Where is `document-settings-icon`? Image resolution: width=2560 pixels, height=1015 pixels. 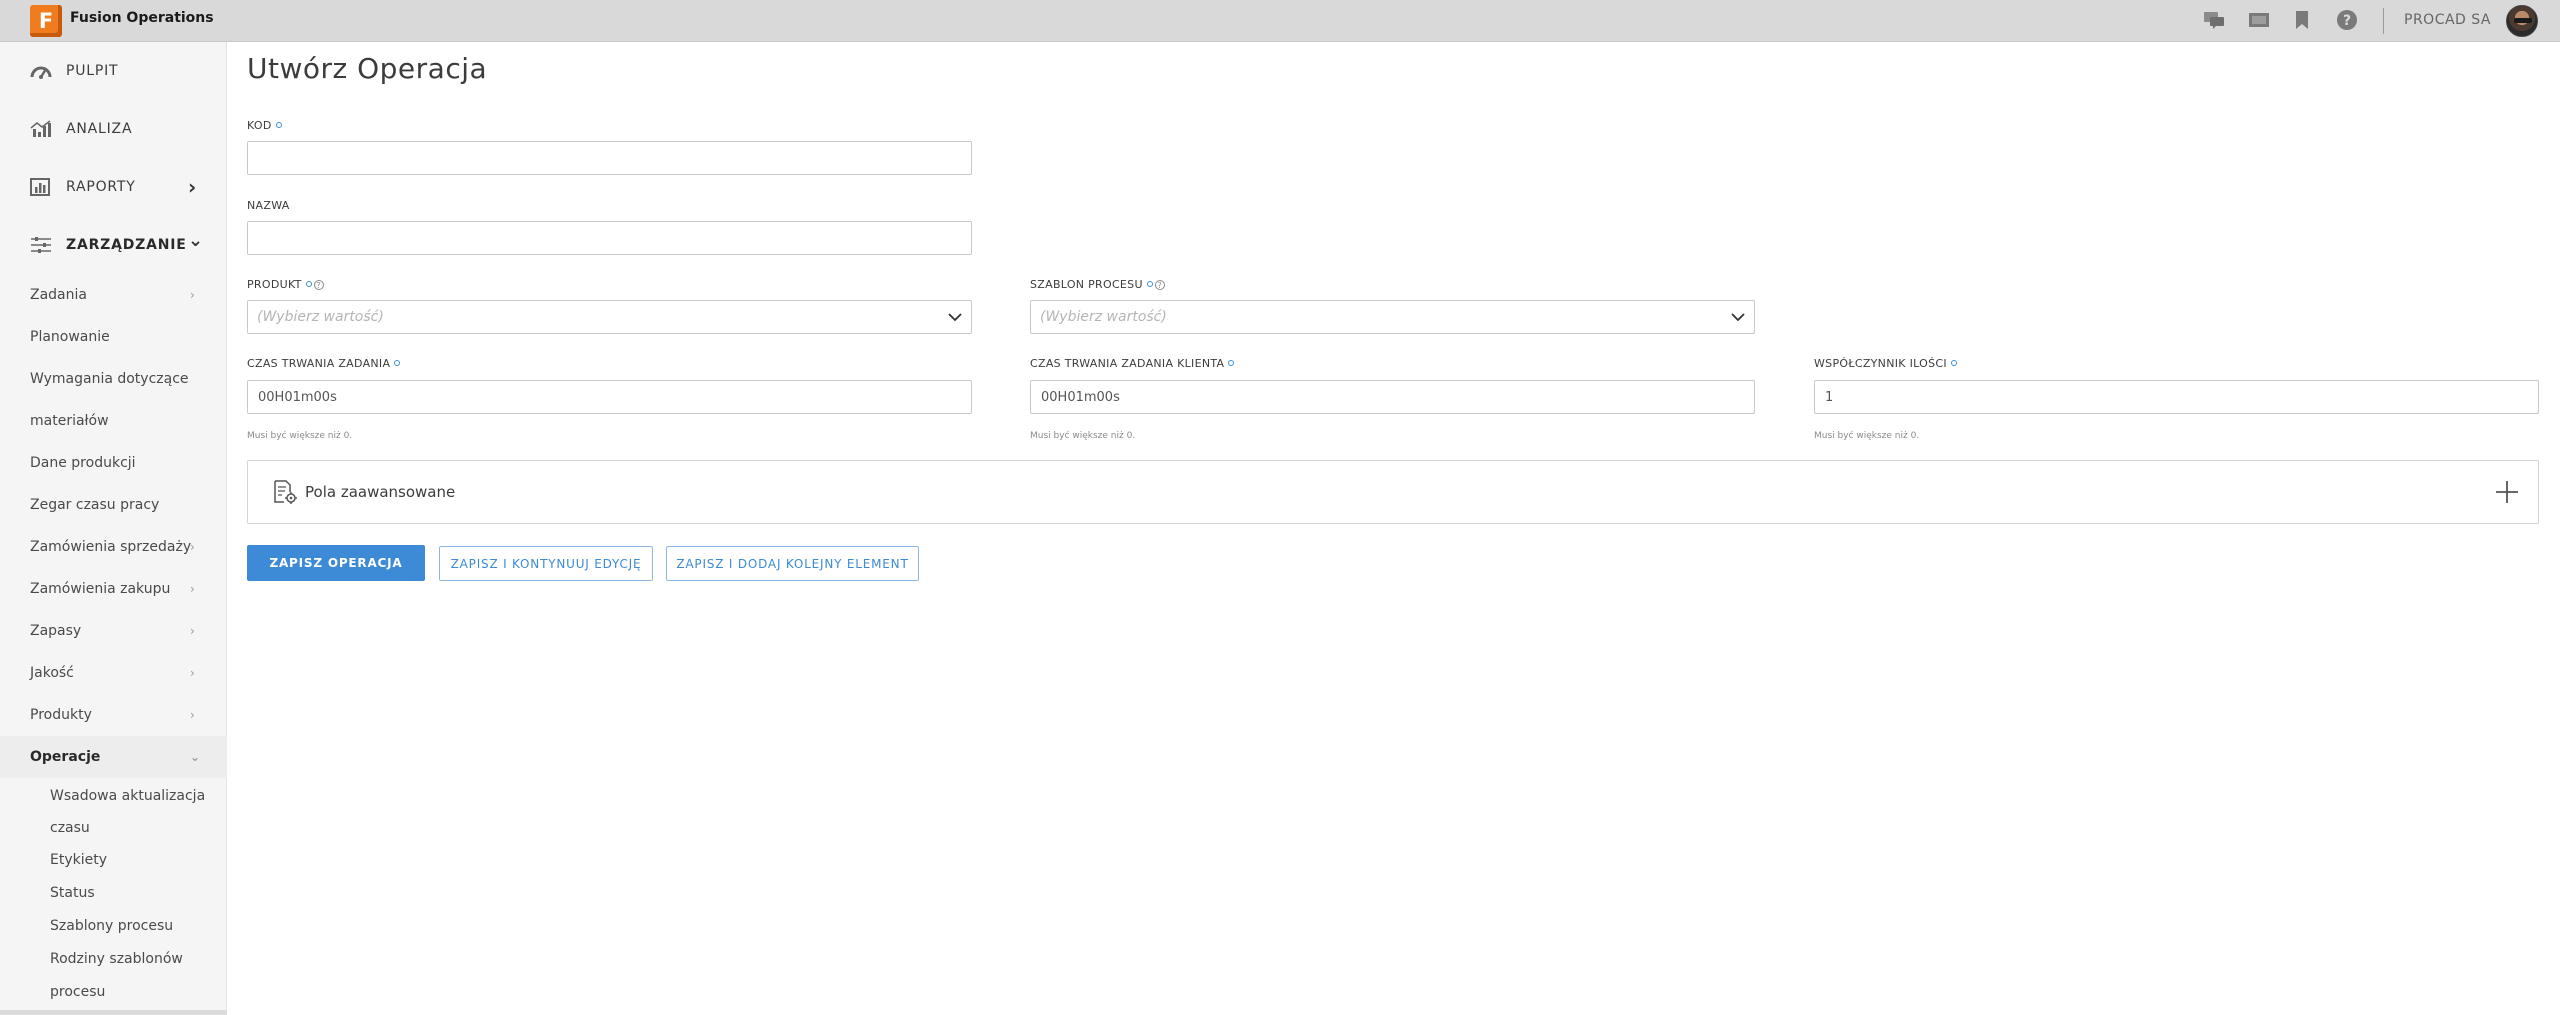 document-settings-icon is located at coordinates (285, 492).